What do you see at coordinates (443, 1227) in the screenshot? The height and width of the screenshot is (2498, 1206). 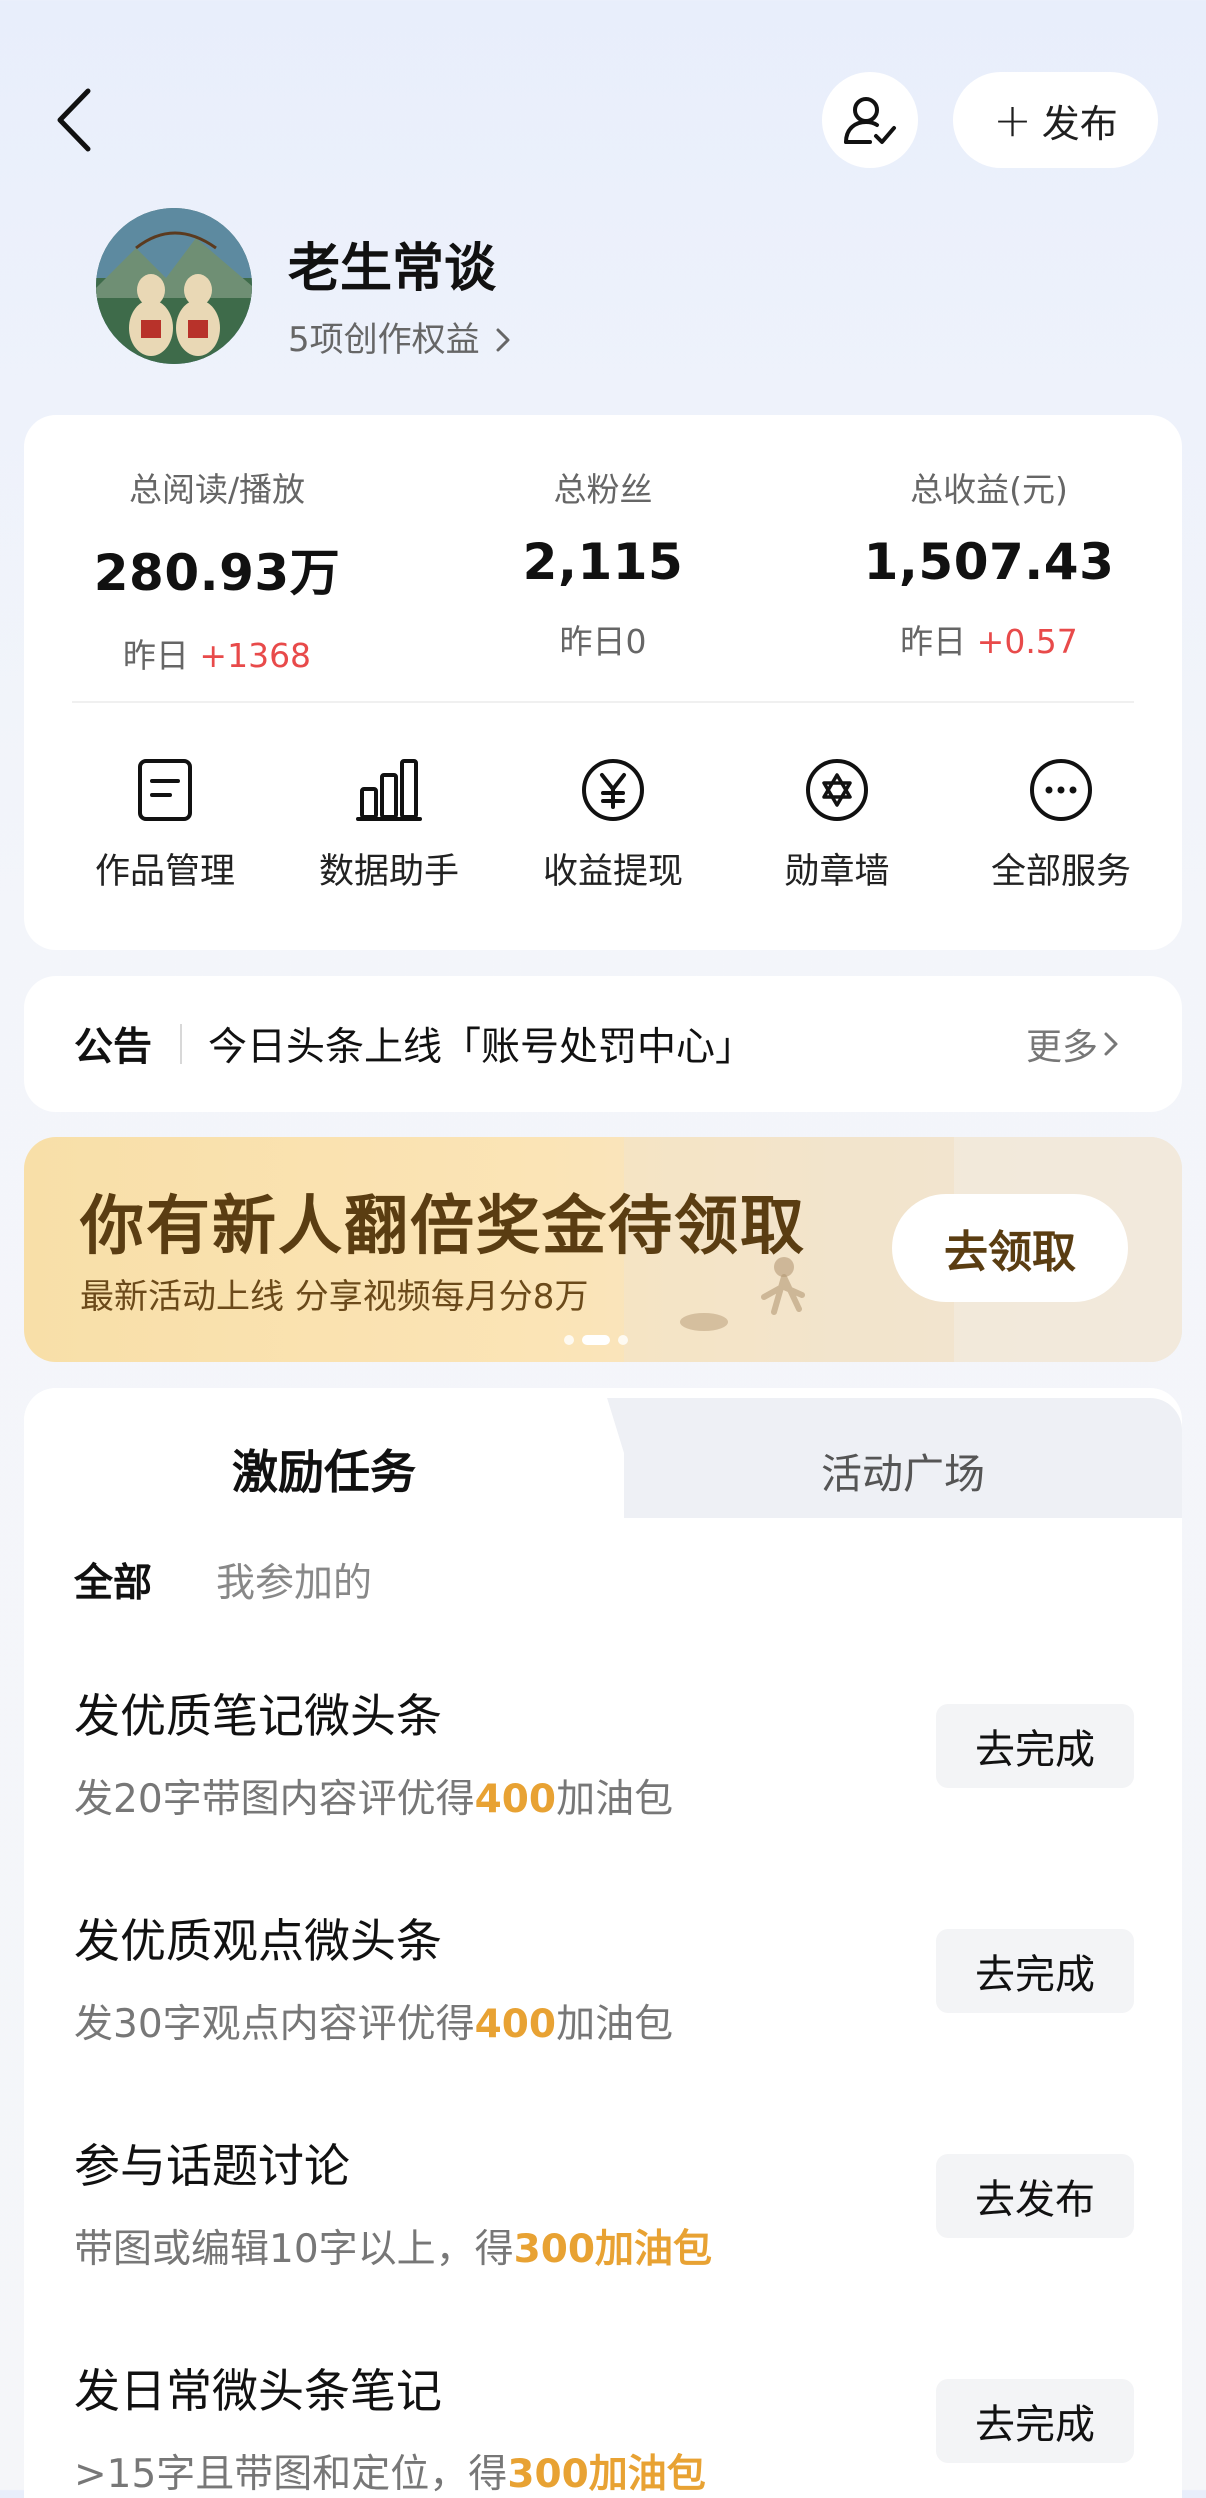 I see `banner-title: 你有新人翻倍奖金待领取` at bounding box center [443, 1227].